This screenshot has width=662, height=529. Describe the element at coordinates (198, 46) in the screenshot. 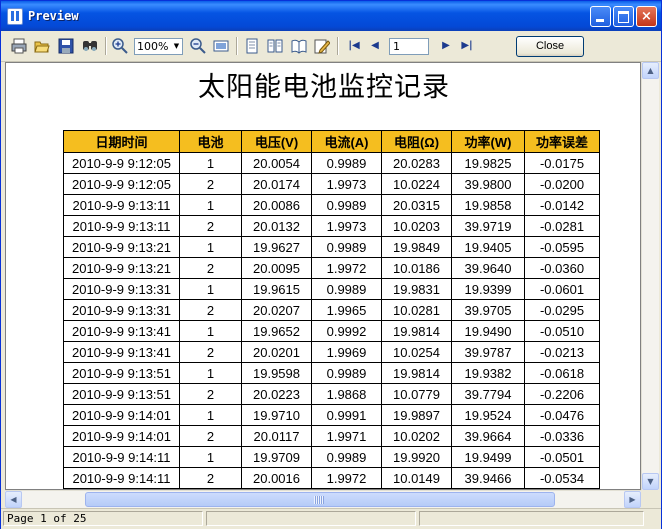

I see `zoom-out-icon` at that location.